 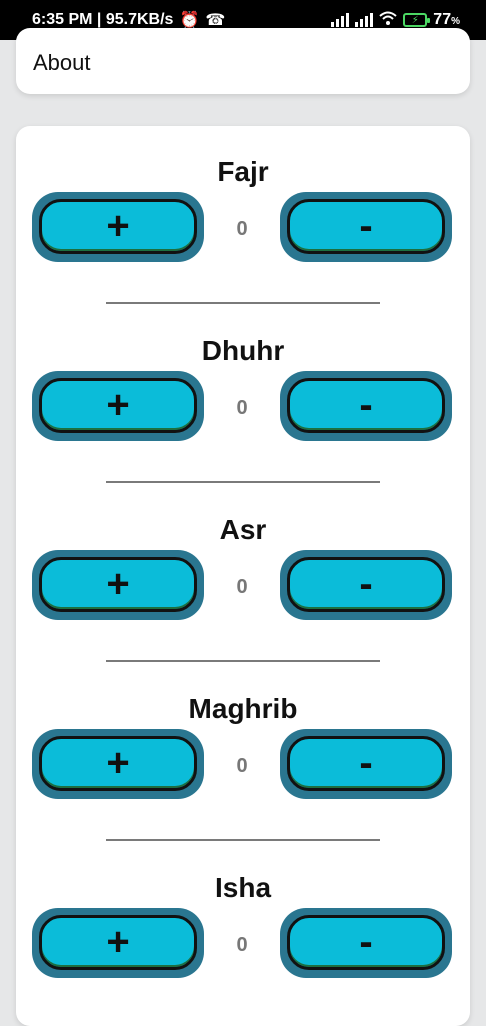 What do you see at coordinates (243, 529) in the screenshot?
I see `prayer-name: Asr` at bounding box center [243, 529].